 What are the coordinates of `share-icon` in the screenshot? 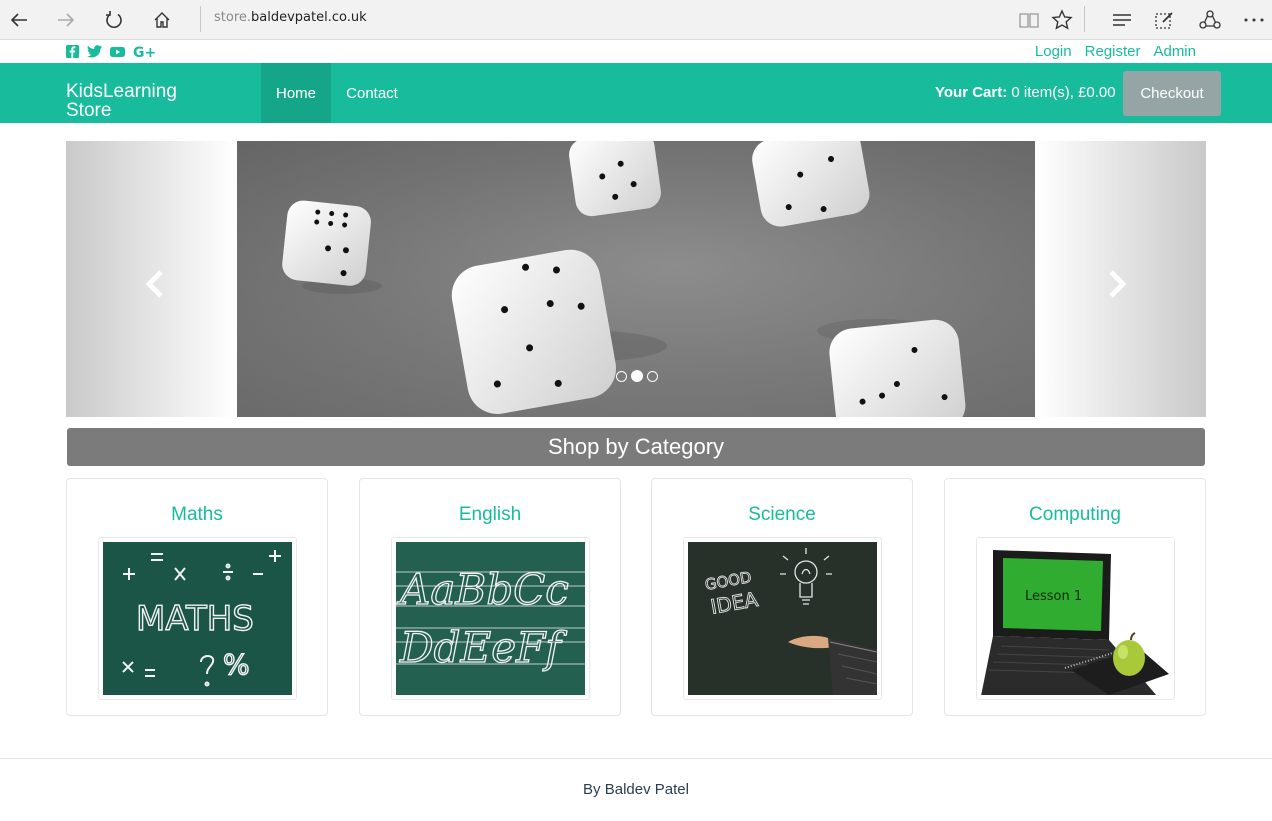 It's located at (1210, 20).